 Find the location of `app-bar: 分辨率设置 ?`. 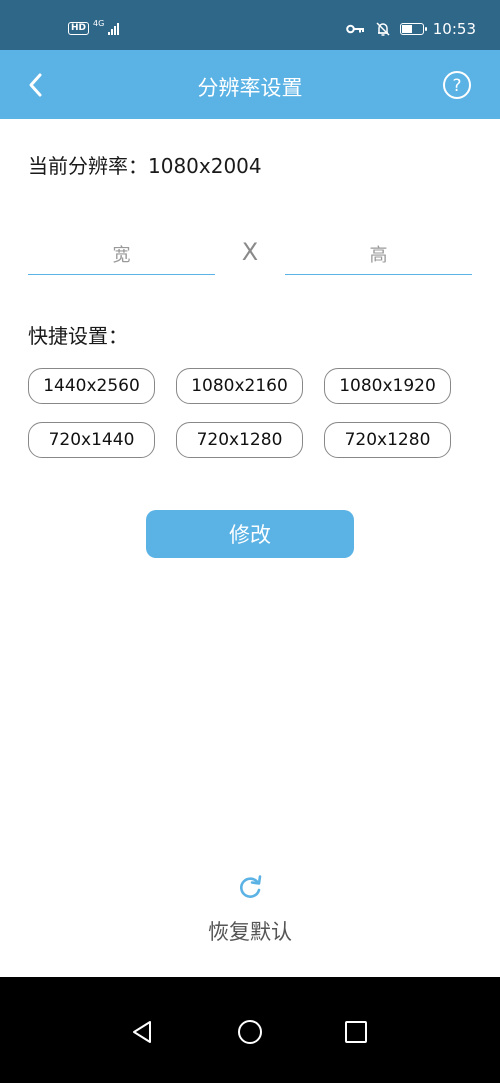

app-bar: 分辨率设置 ? is located at coordinates (250, 84).